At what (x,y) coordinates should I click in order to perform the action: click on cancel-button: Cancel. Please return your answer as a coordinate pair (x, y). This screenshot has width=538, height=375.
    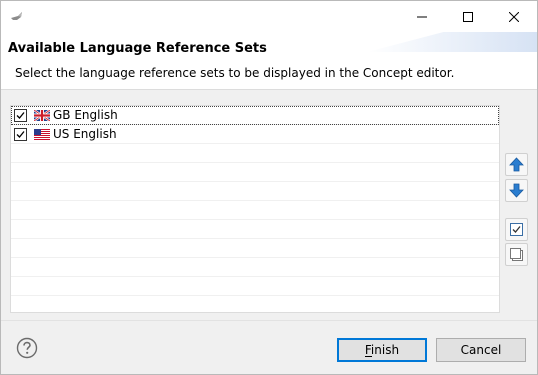
    Looking at the image, I should click on (481, 350).